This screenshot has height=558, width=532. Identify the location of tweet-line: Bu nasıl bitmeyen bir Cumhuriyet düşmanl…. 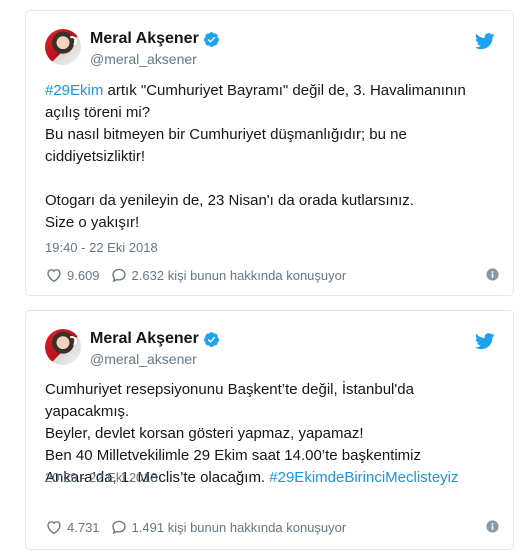
(226, 134).